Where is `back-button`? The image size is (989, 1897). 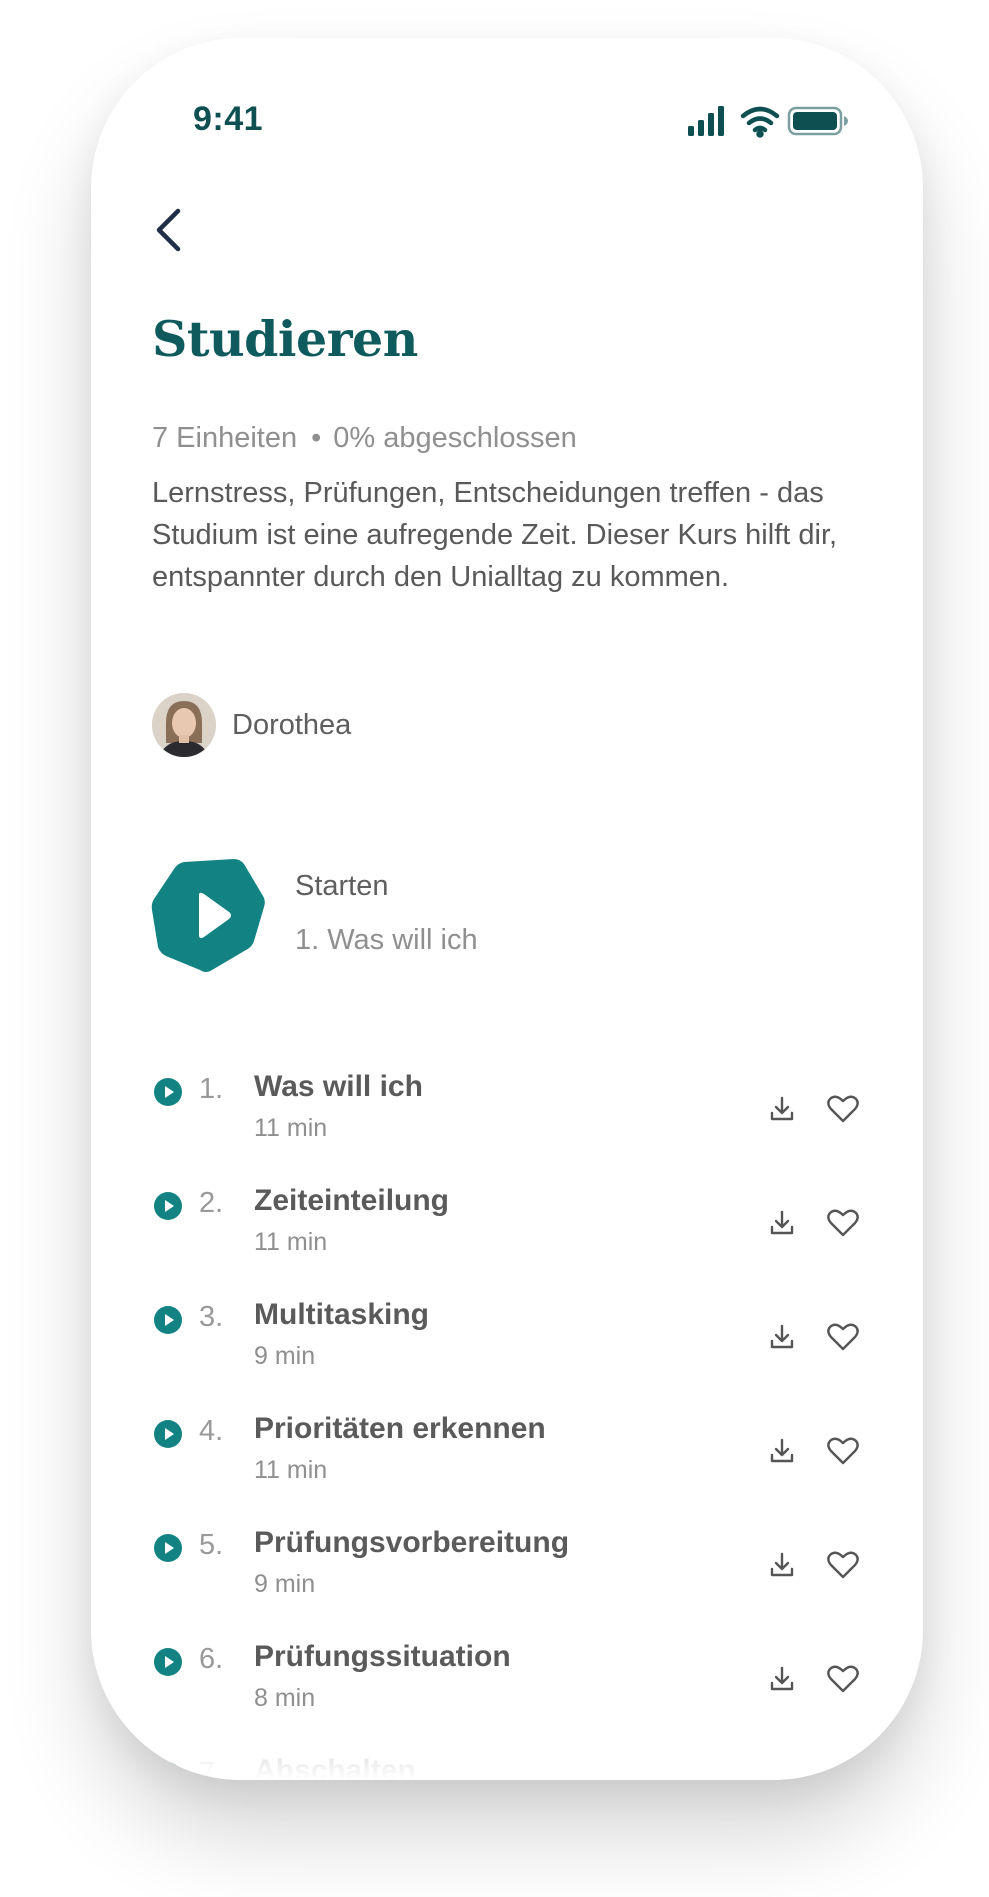 back-button is located at coordinates (171, 230).